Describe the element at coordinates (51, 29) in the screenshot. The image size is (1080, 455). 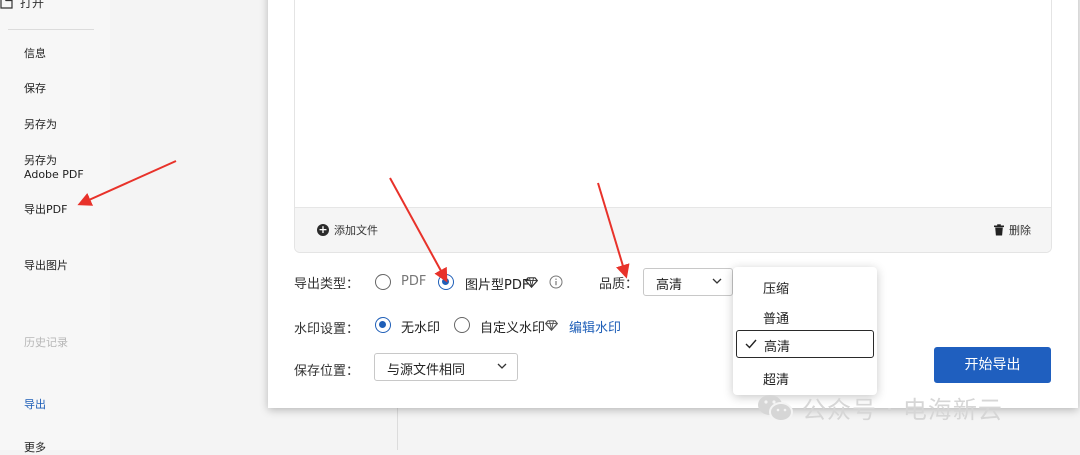
I see `sidebar-divider` at that location.